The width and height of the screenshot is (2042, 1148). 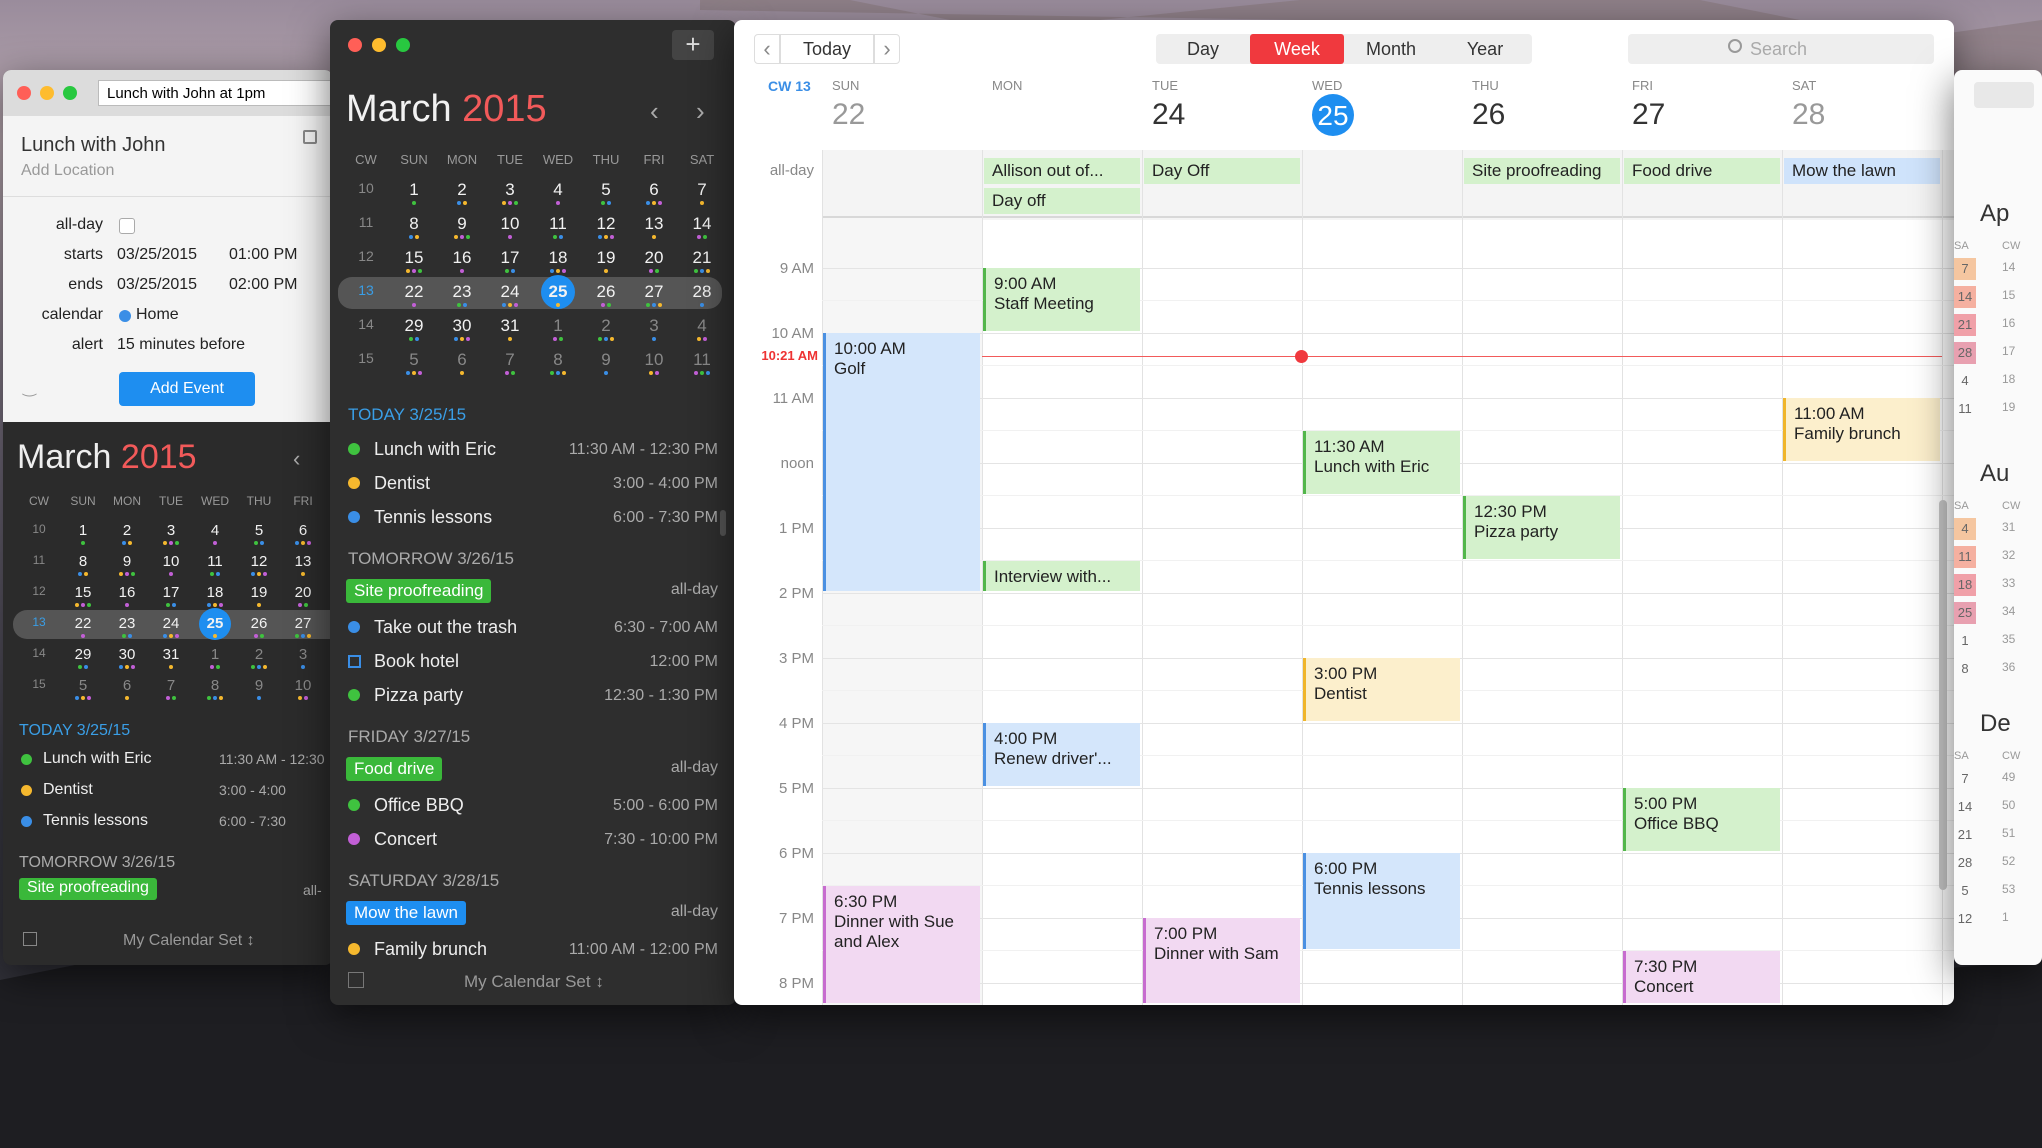 I want to click on day-cell: 14, so click(x=702, y=224).